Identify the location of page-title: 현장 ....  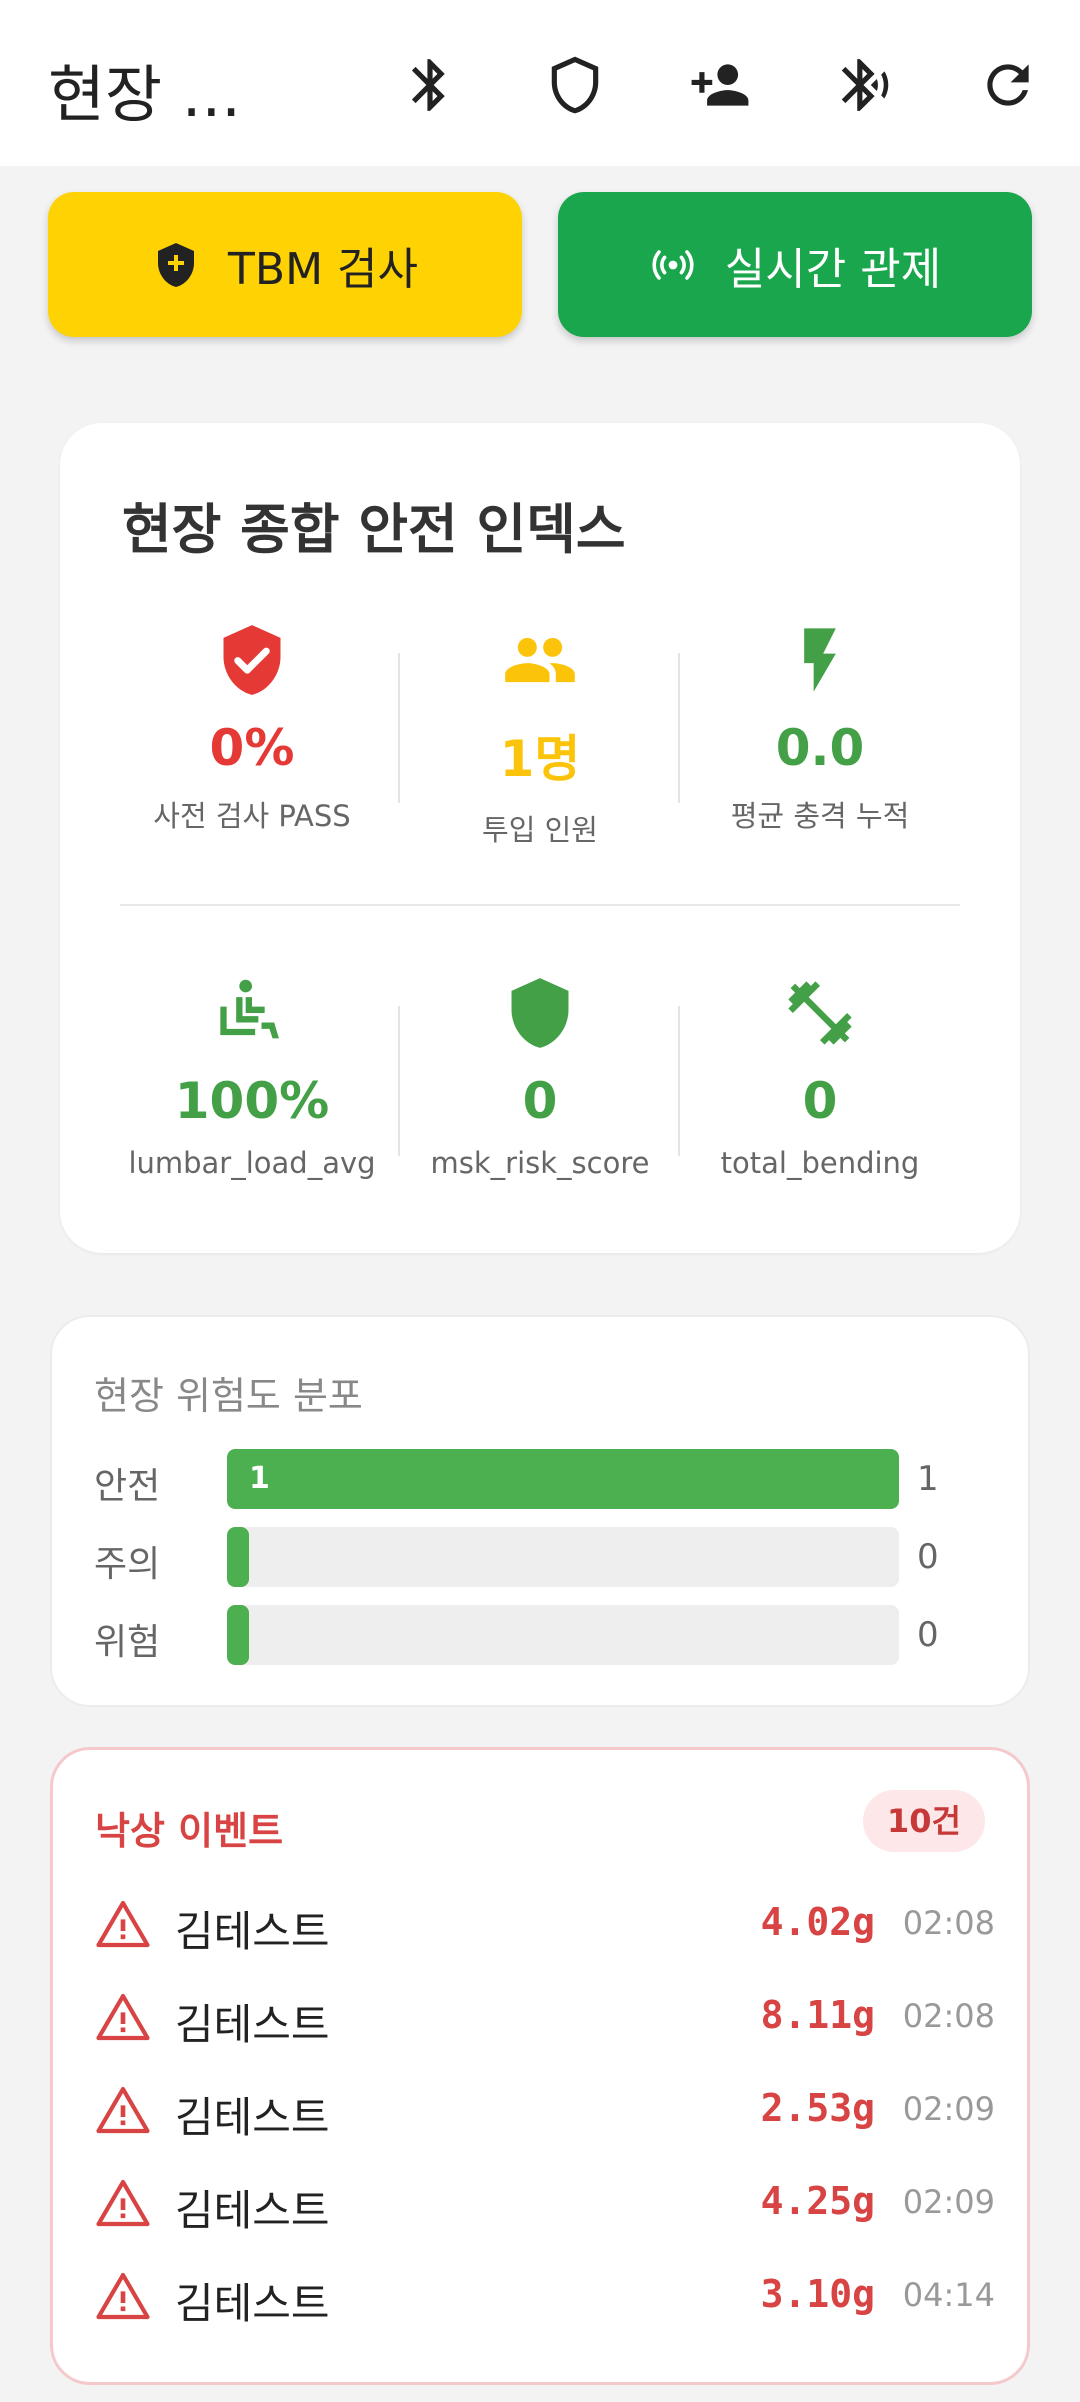
(144, 94).